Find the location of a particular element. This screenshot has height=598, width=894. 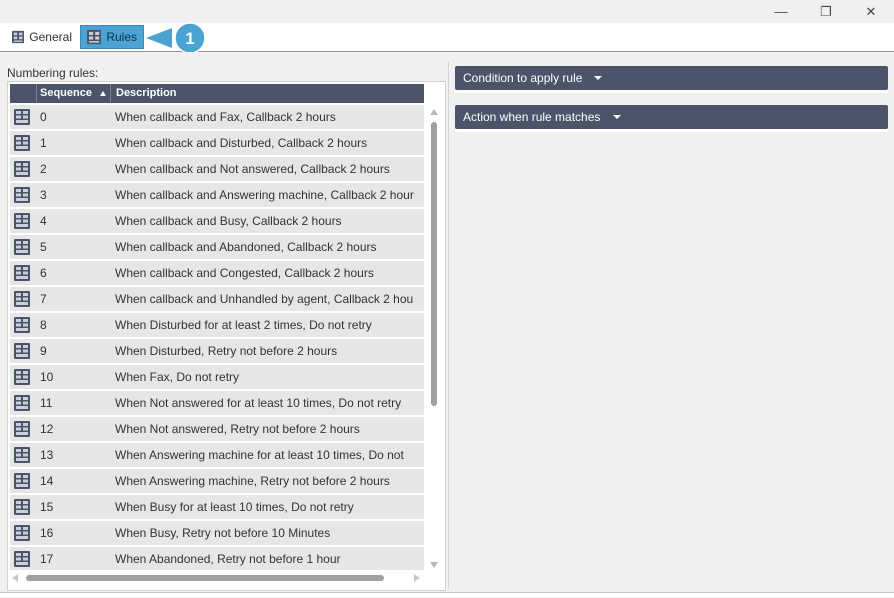

vertical-scroll-thumb is located at coordinates (434, 264).